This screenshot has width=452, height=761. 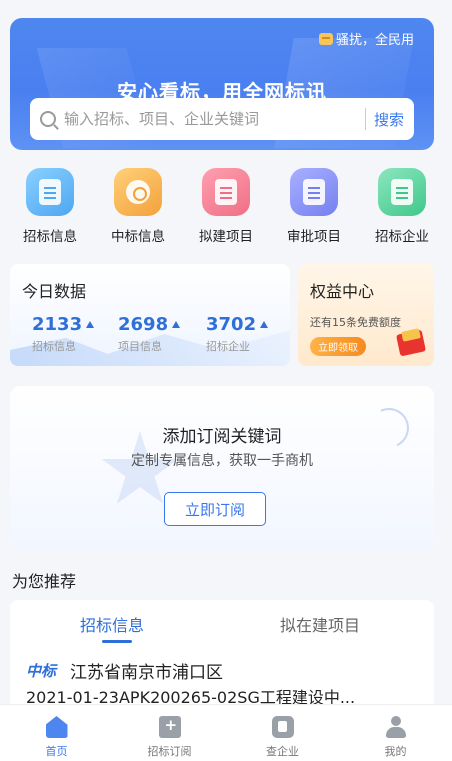 What do you see at coordinates (44, 581) in the screenshot?
I see `recommend-section-title: 为您推荐` at bounding box center [44, 581].